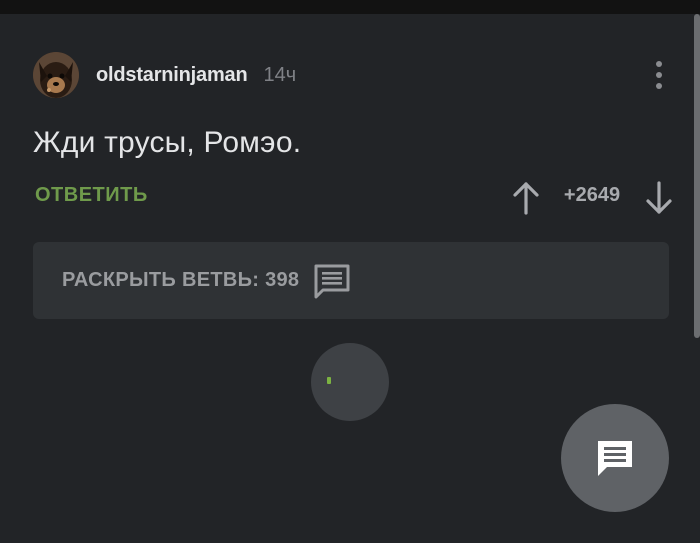  I want to click on downvote-button, so click(659, 198).